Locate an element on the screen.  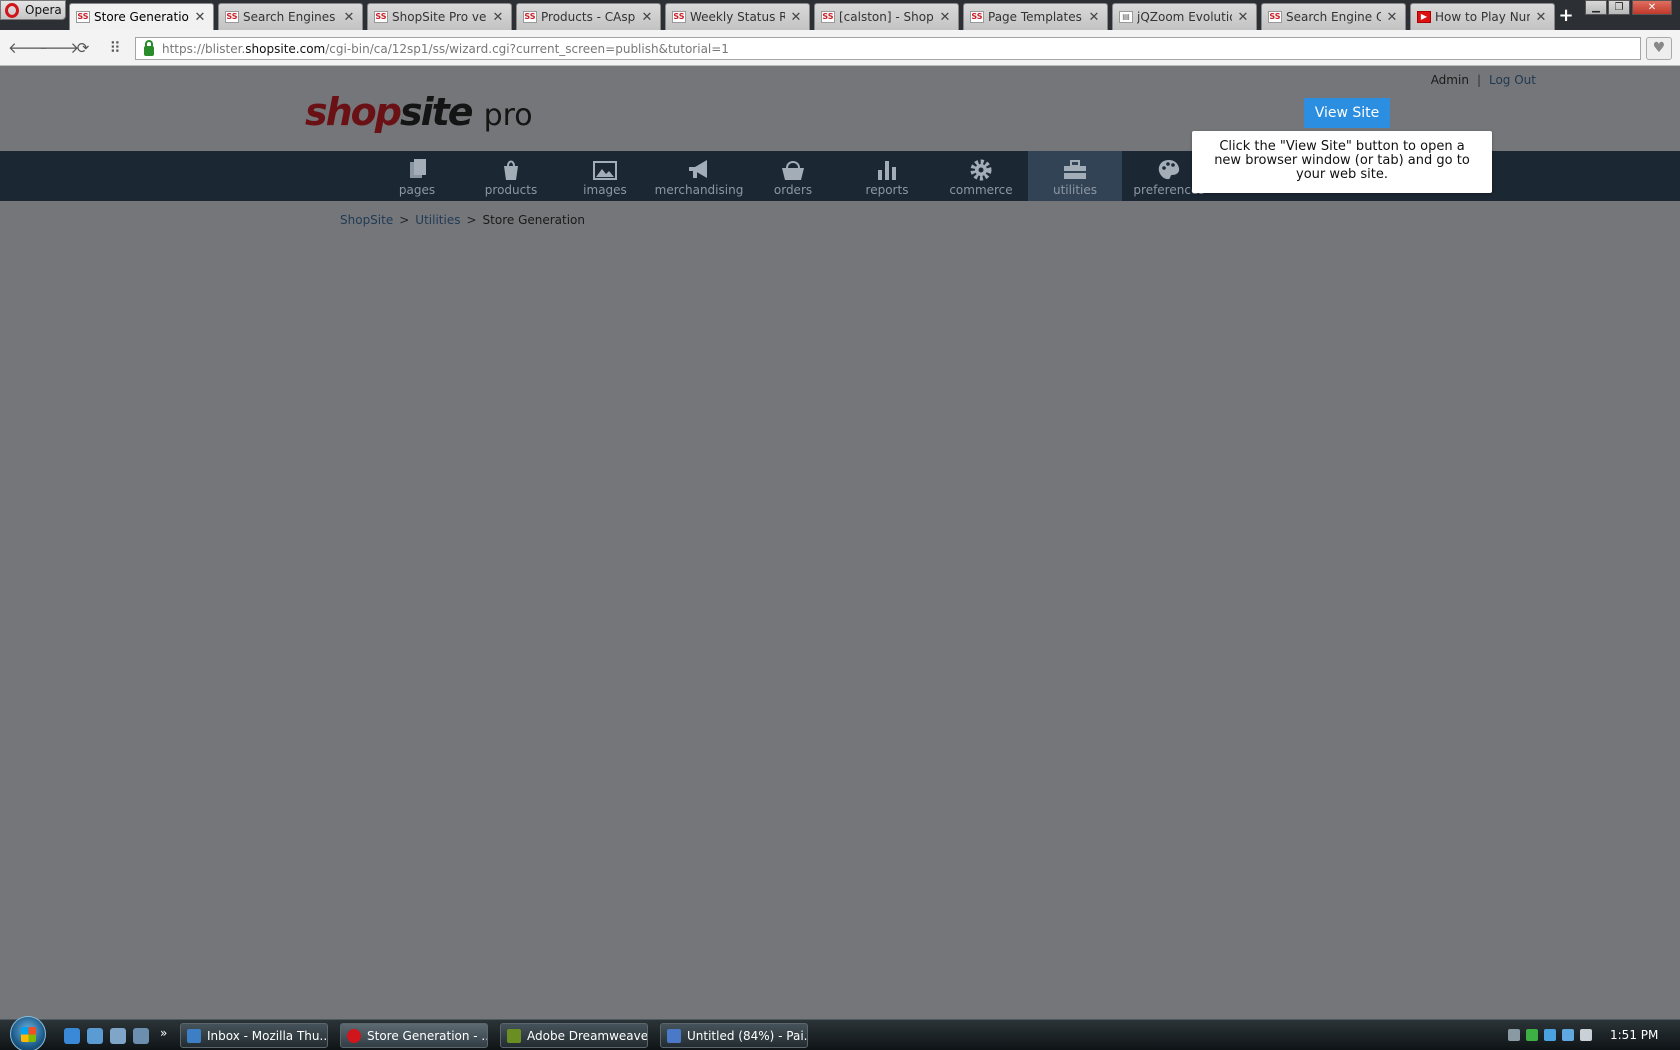
palette-icon is located at coordinates (1169, 170).